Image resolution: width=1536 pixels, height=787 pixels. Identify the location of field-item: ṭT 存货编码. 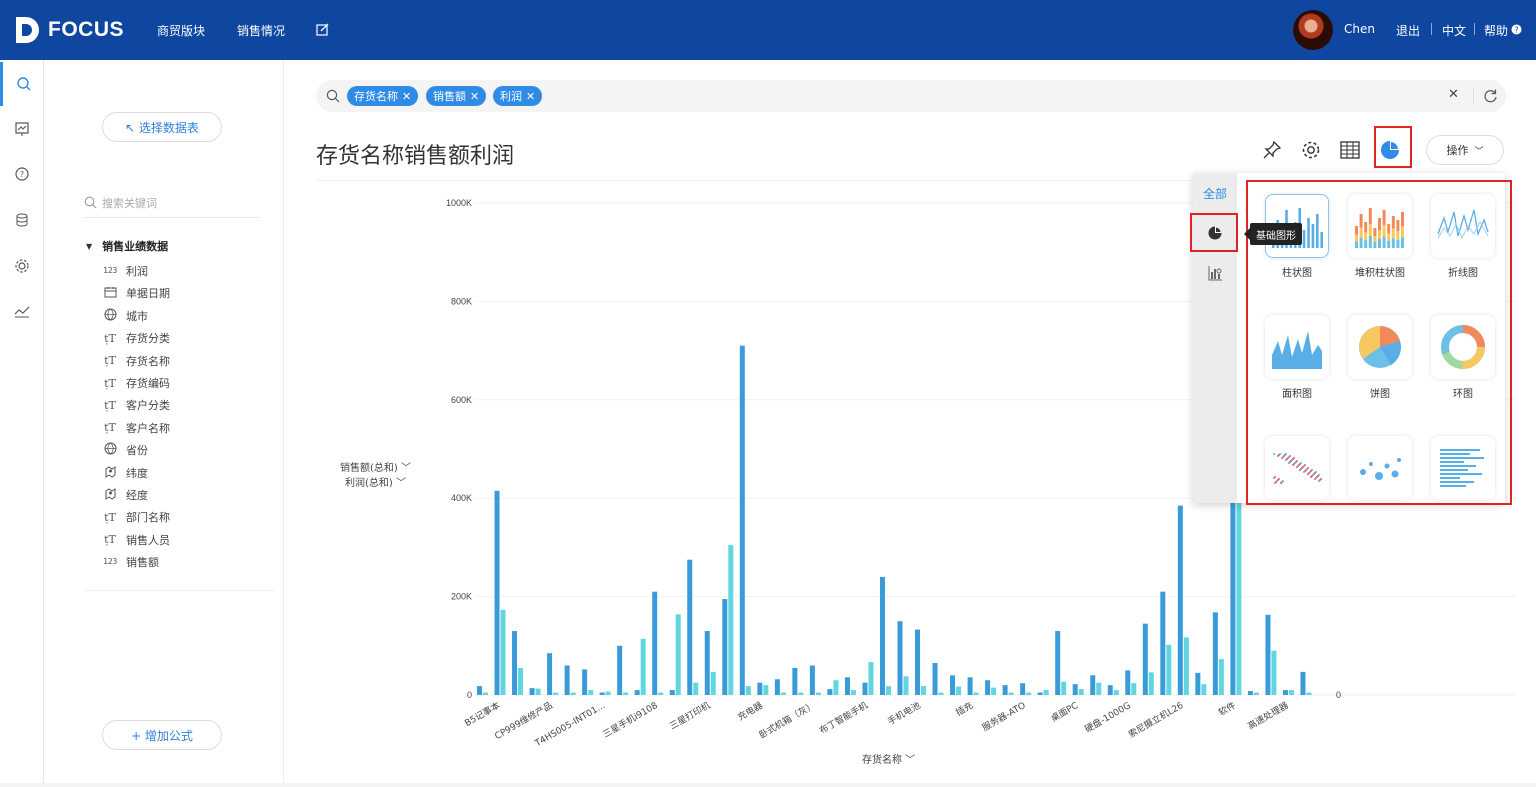
(136, 383).